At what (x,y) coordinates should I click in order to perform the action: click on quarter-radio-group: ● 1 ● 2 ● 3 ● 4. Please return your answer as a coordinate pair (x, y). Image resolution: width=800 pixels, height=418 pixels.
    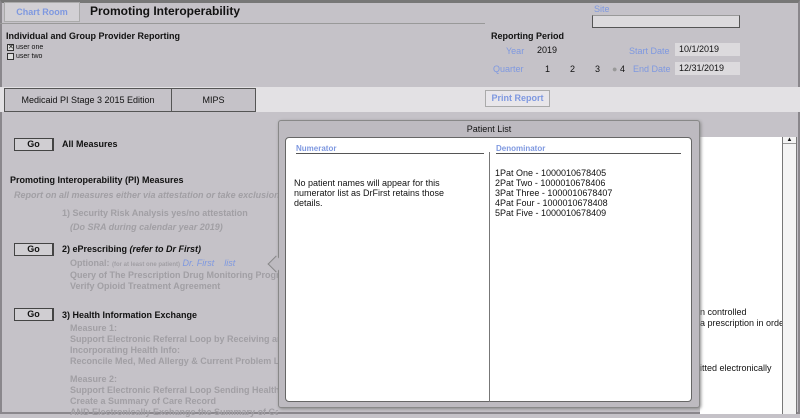
    Looking at the image, I should click on (584, 69).